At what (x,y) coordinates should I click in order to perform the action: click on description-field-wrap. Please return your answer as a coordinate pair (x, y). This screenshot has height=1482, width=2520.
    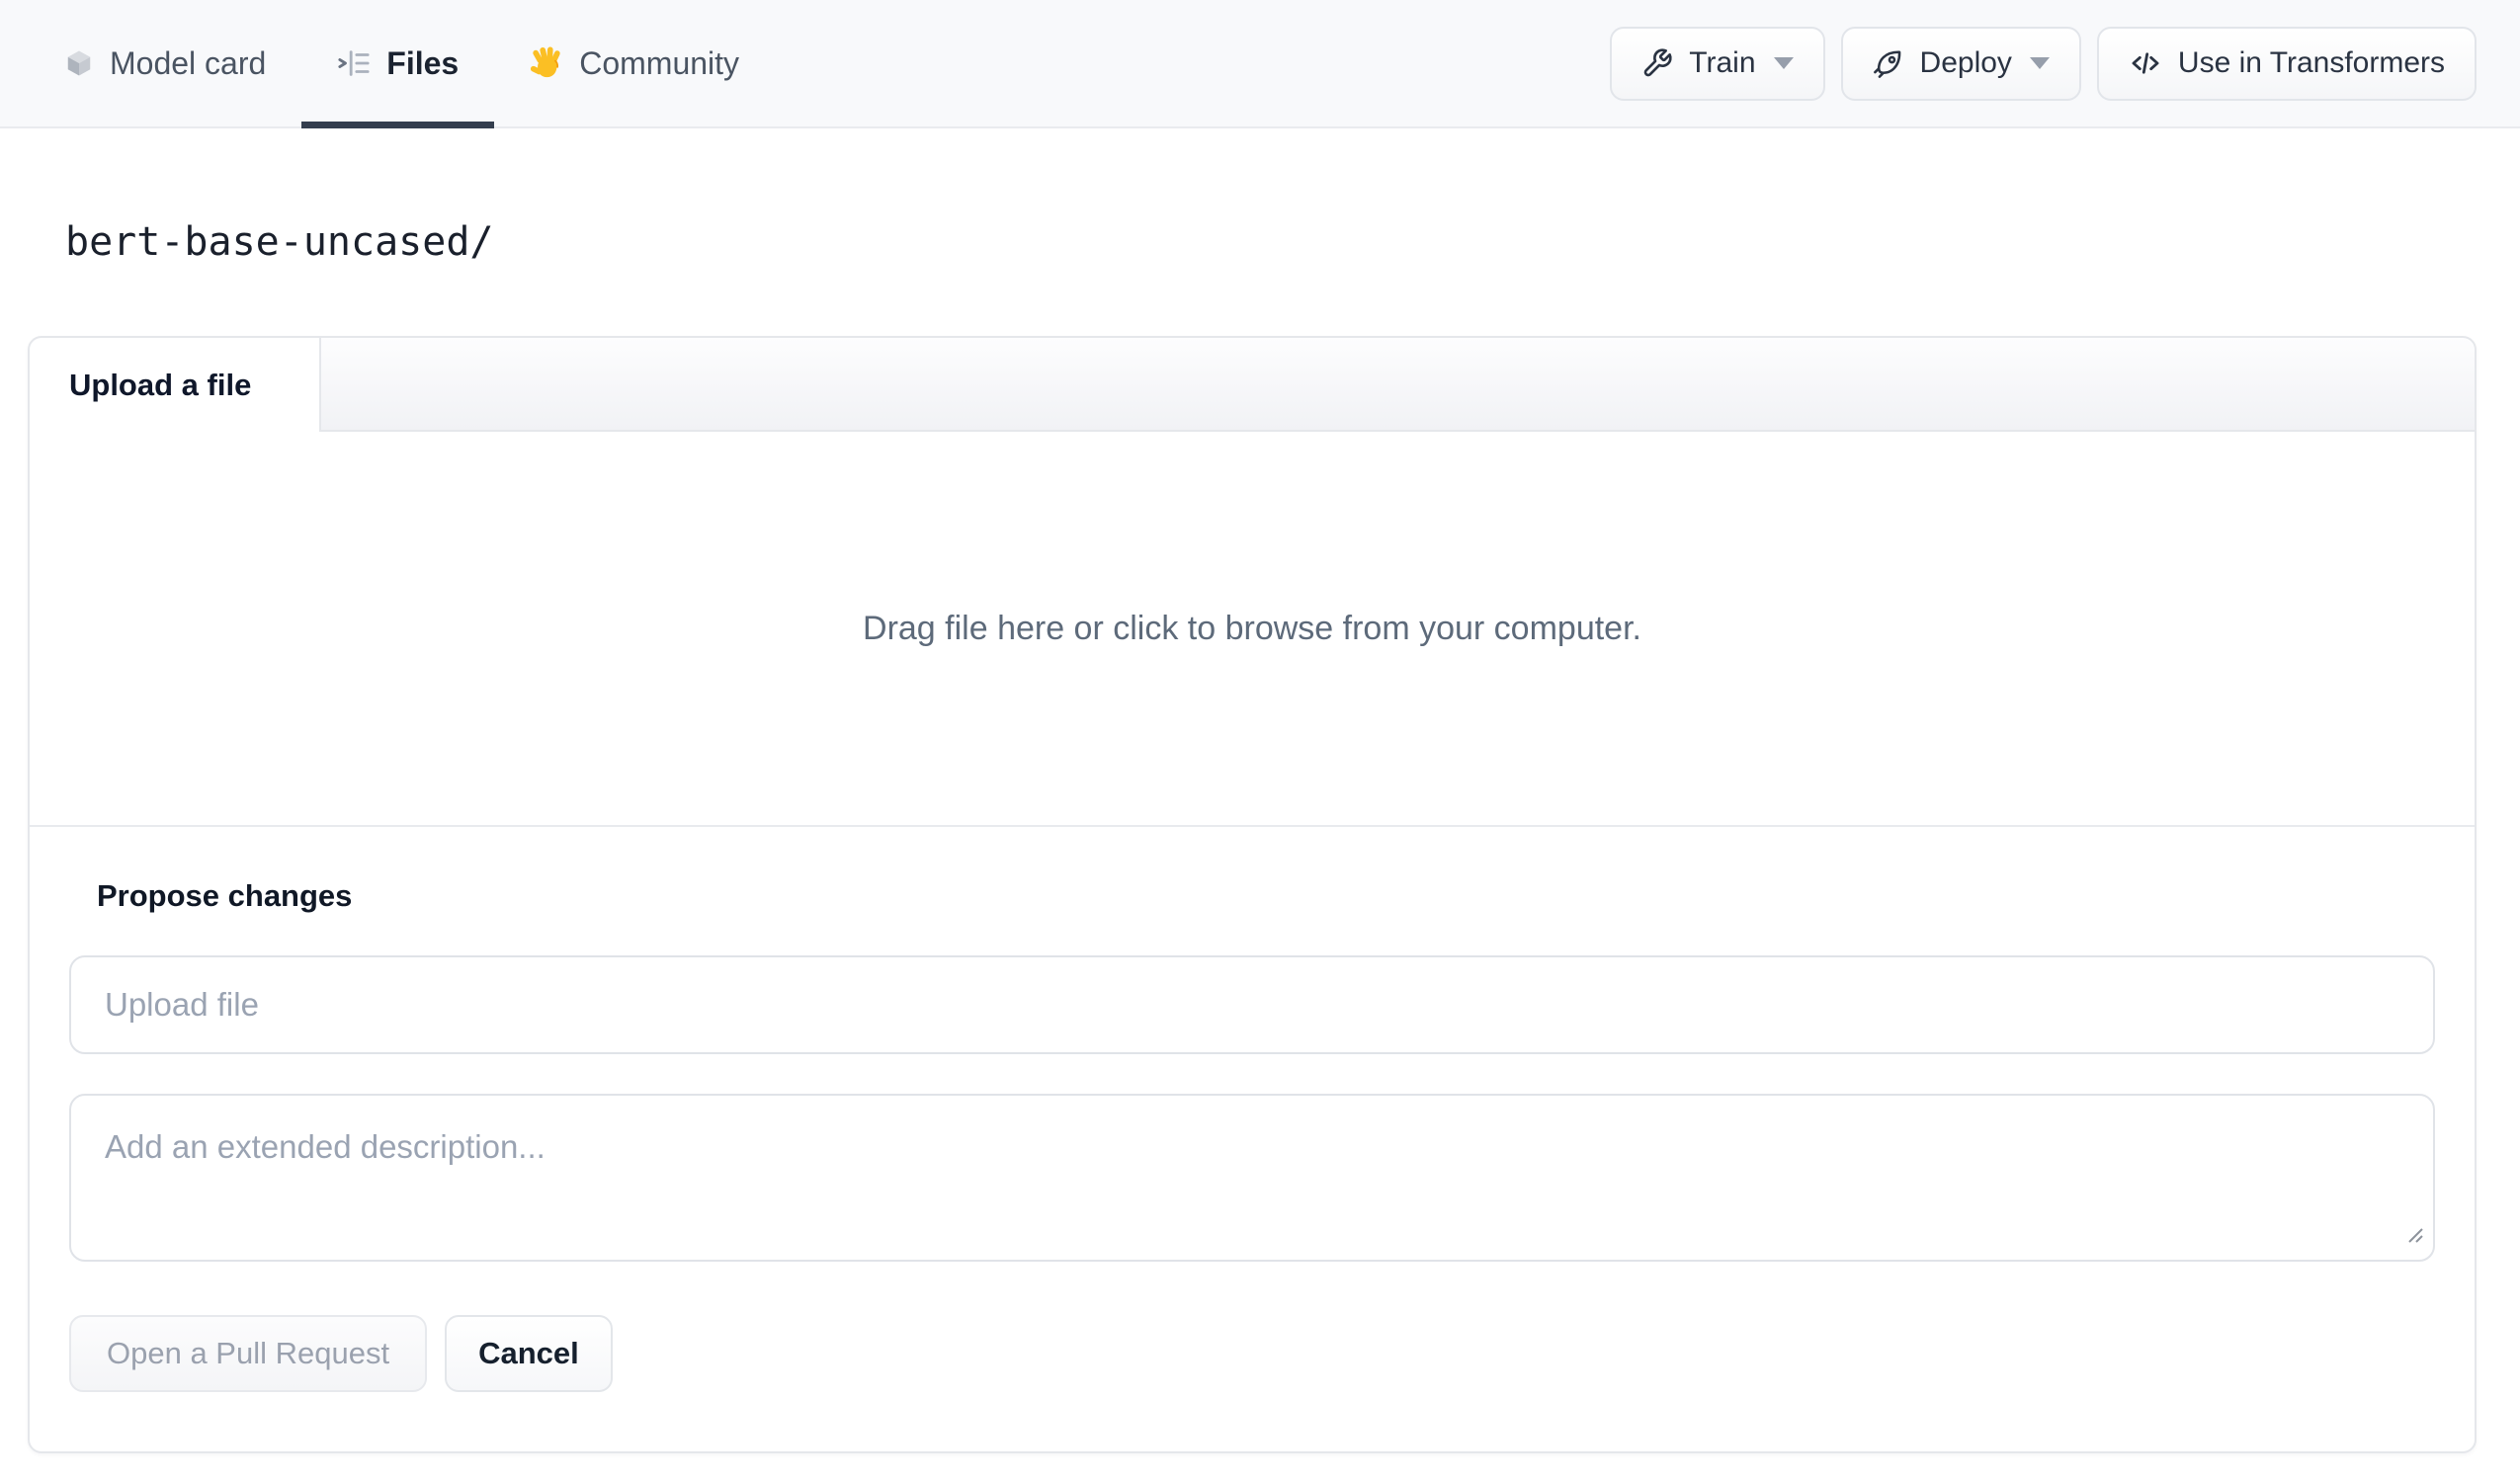
    Looking at the image, I should click on (1252, 1178).